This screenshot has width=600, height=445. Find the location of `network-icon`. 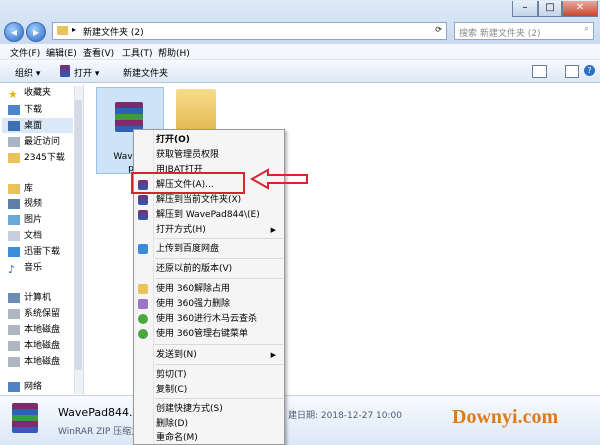

network-icon is located at coordinates (14, 387).